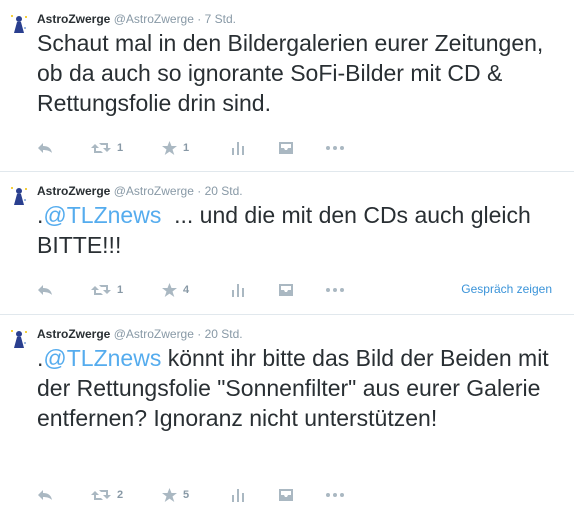 The height and width of the screenshot is (514, 574). Describe the element at coordinates (186, 290) in the screenshot. I see `favorite-count: 4` at that location.